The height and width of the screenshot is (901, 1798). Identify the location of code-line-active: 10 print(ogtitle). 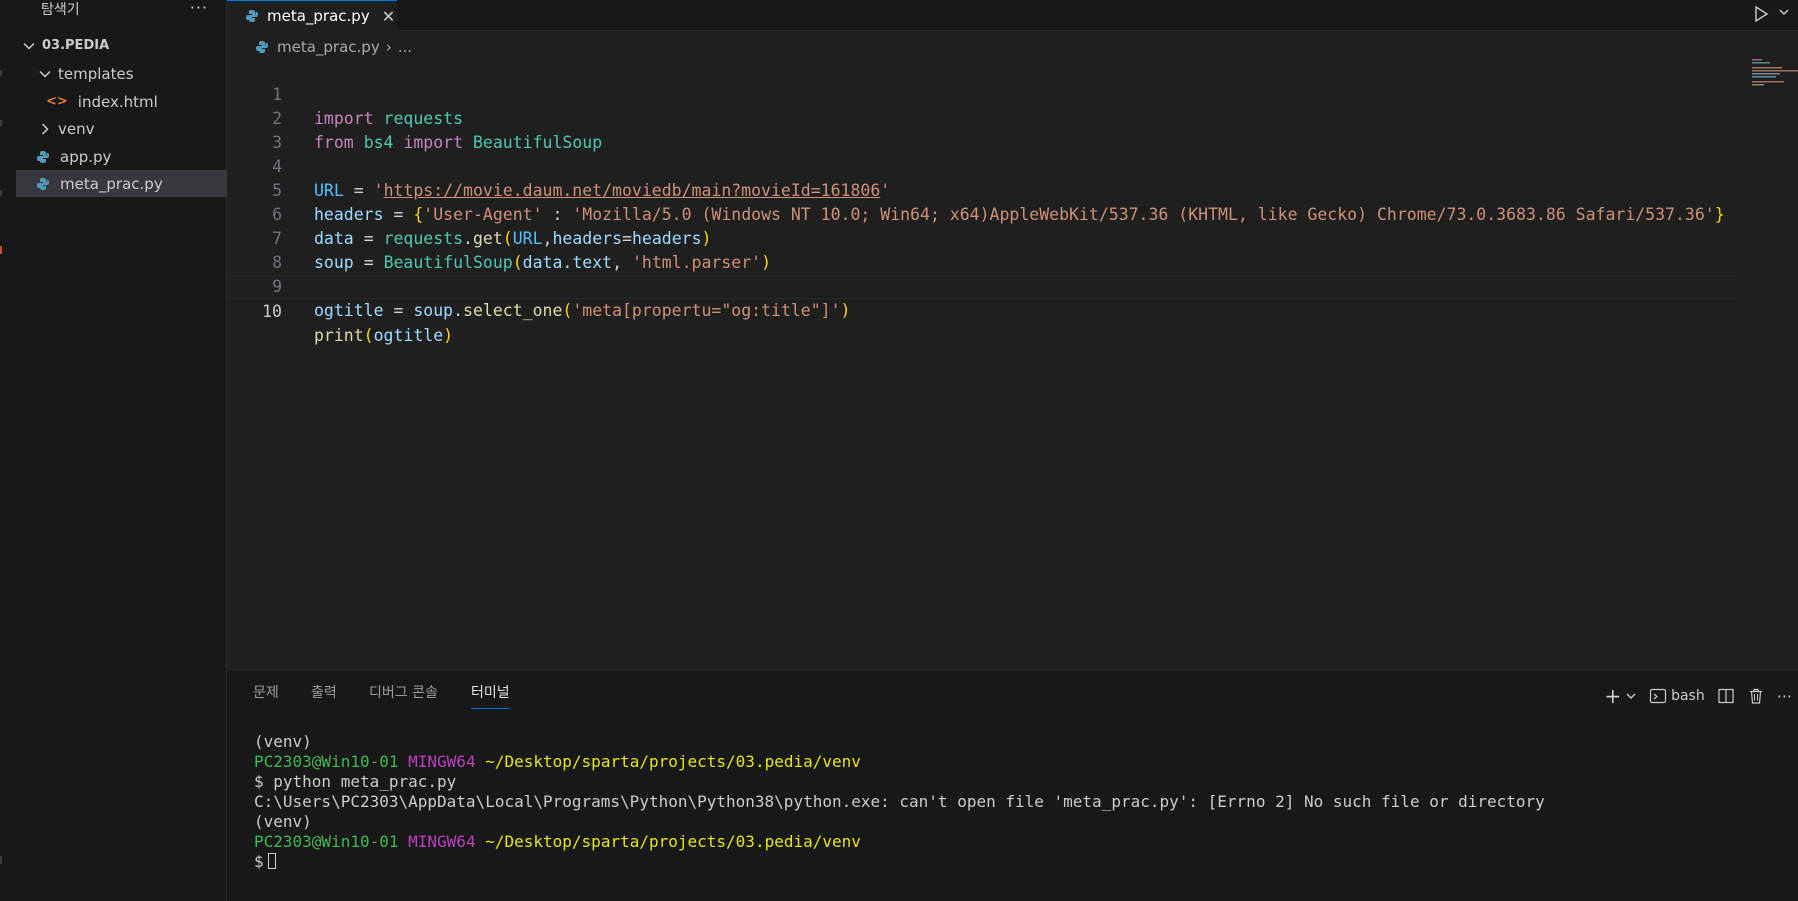
(982, 310).